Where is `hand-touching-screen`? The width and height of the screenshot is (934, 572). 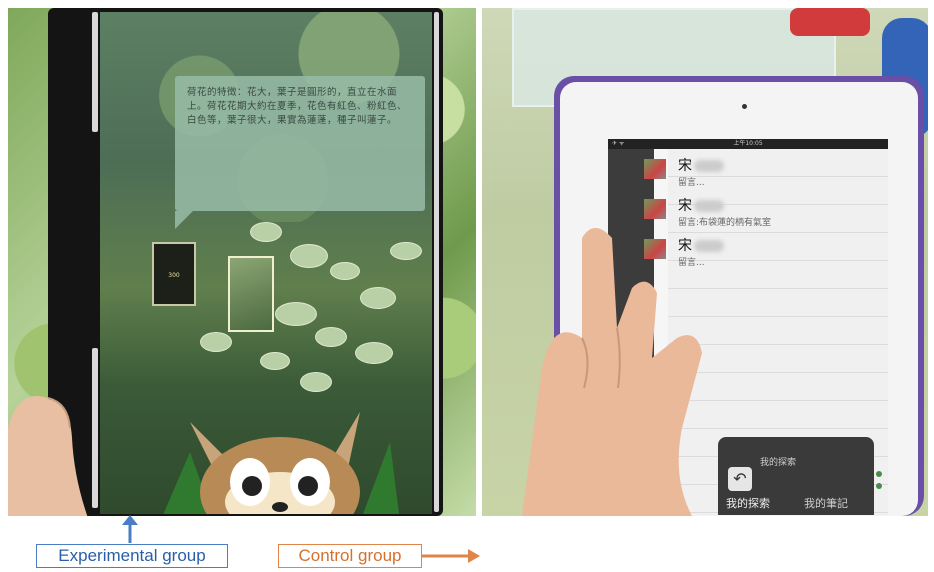
hand-touching-screen is located at coordinates (612, 372).